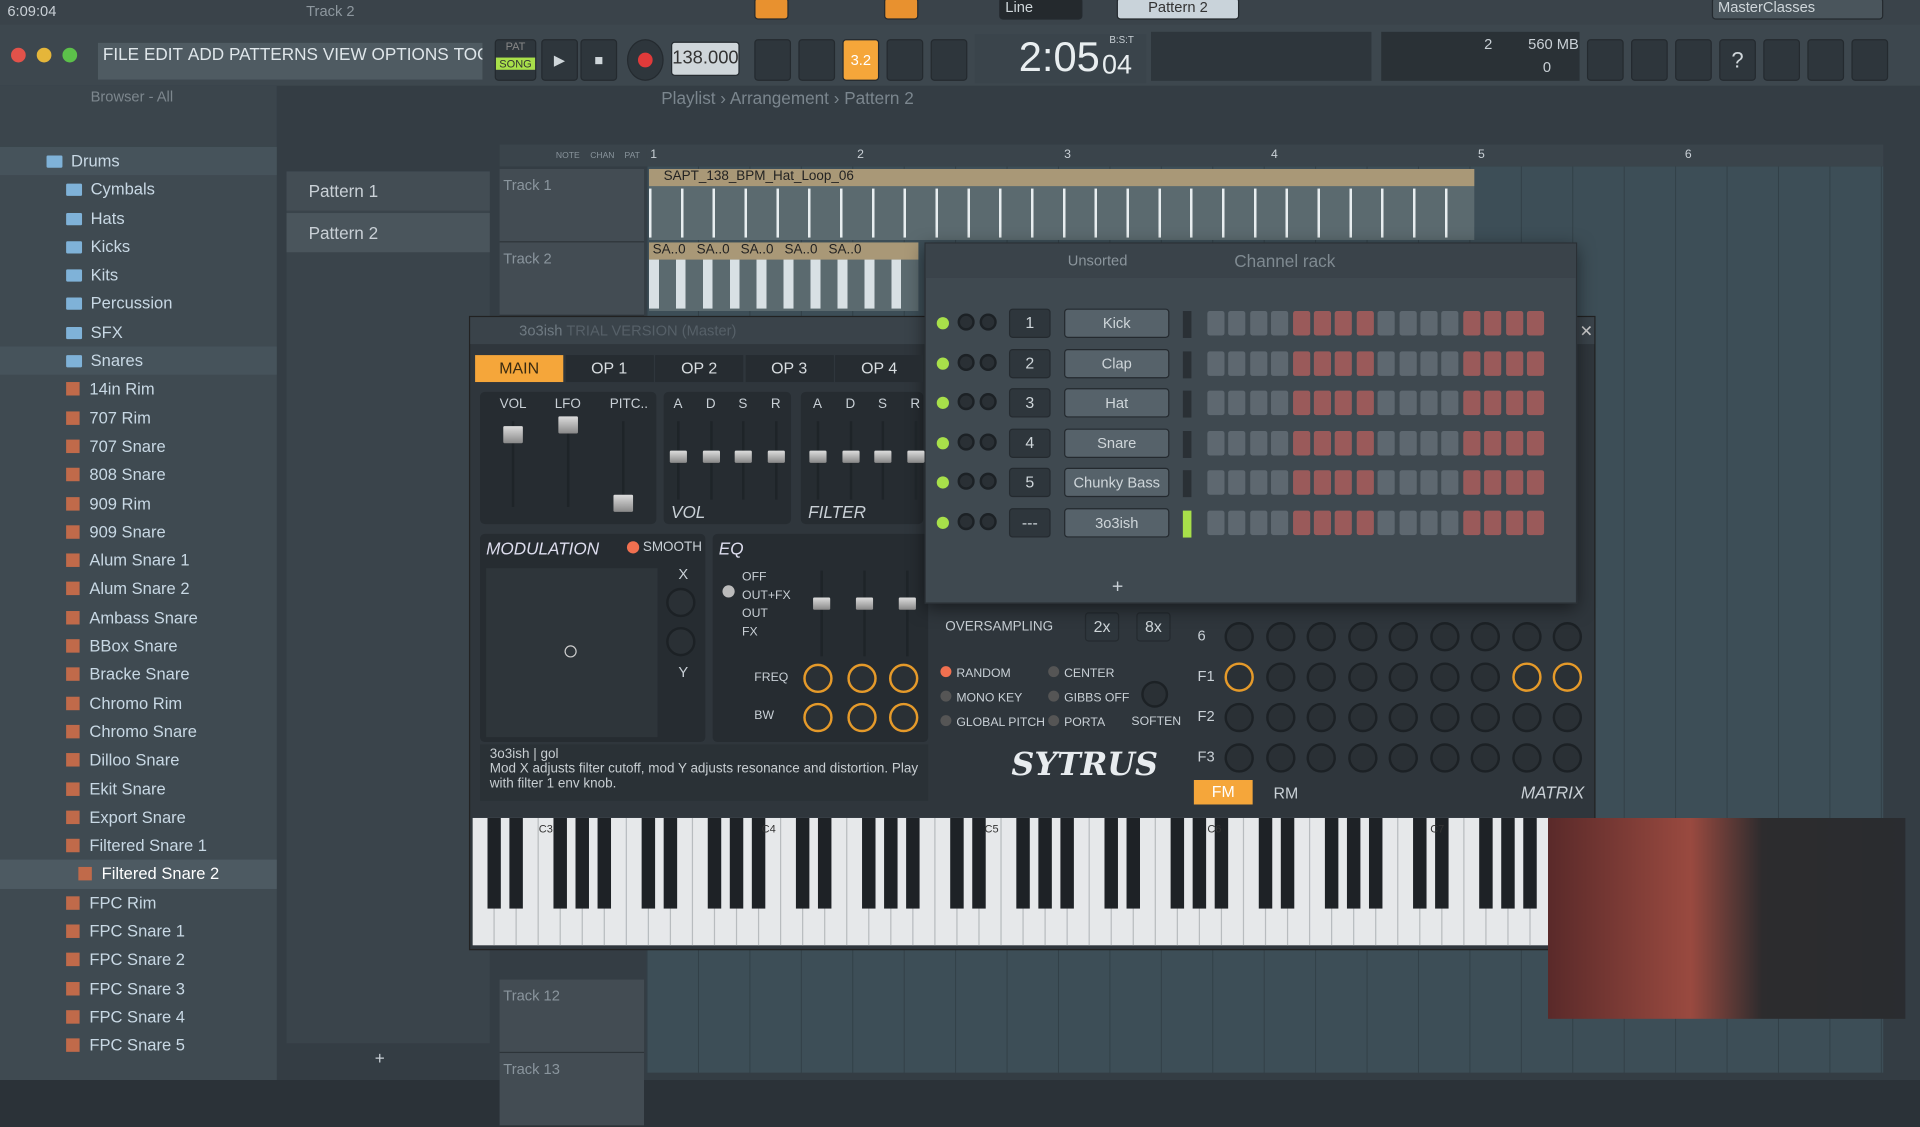 This screenshot has width=1920, height=1127. I want to click on eq-mode-option: OUT+FX, so click(766, 596).